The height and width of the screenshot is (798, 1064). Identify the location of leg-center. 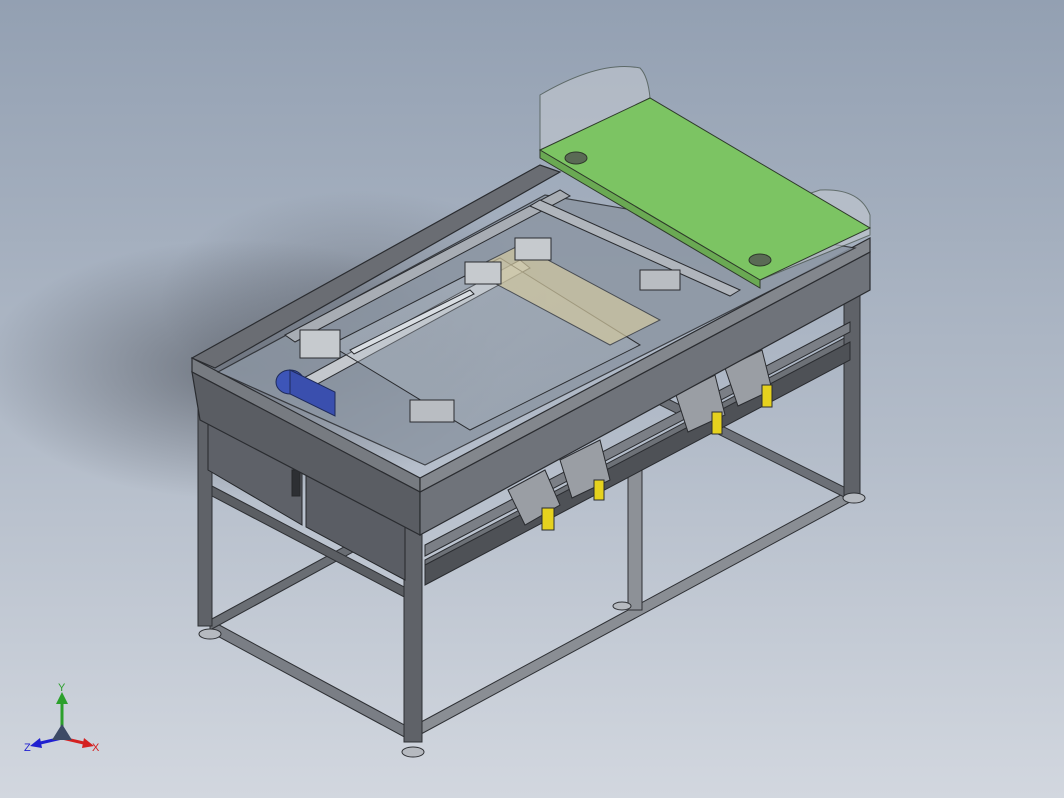
(635, 540).